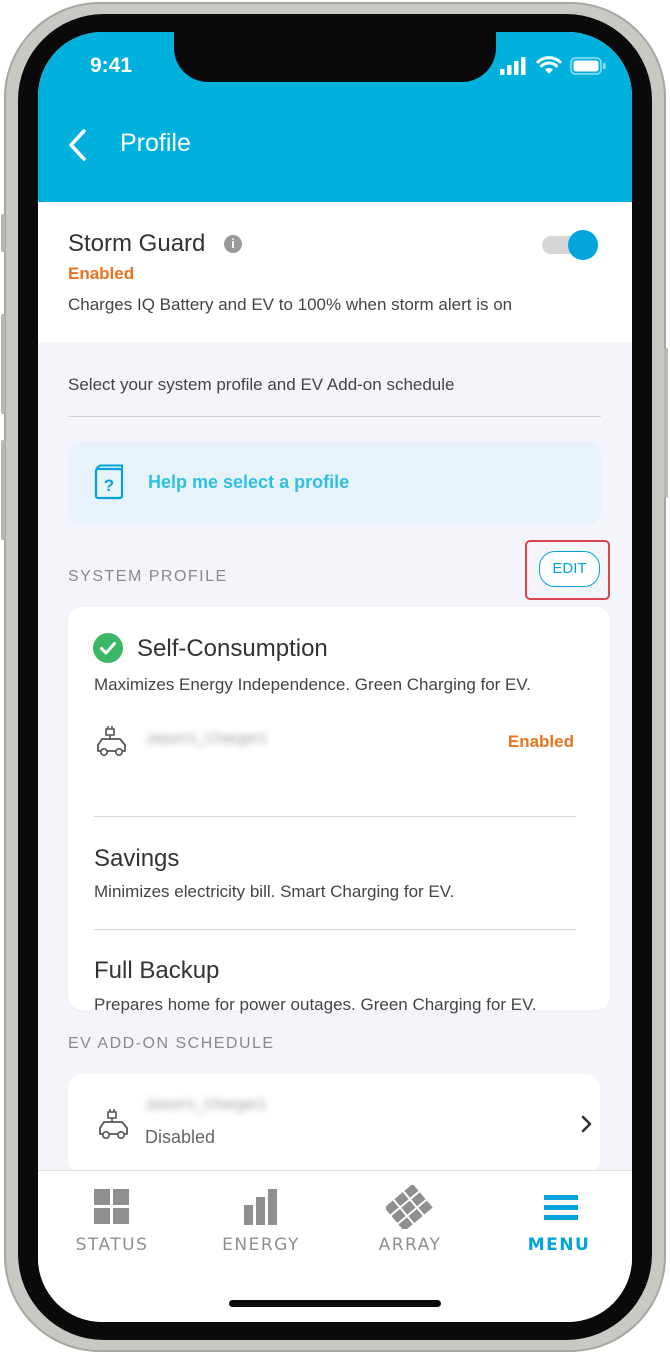 The image size is (670, 1355). I want to click on menu-icon, so click(561, 1207).